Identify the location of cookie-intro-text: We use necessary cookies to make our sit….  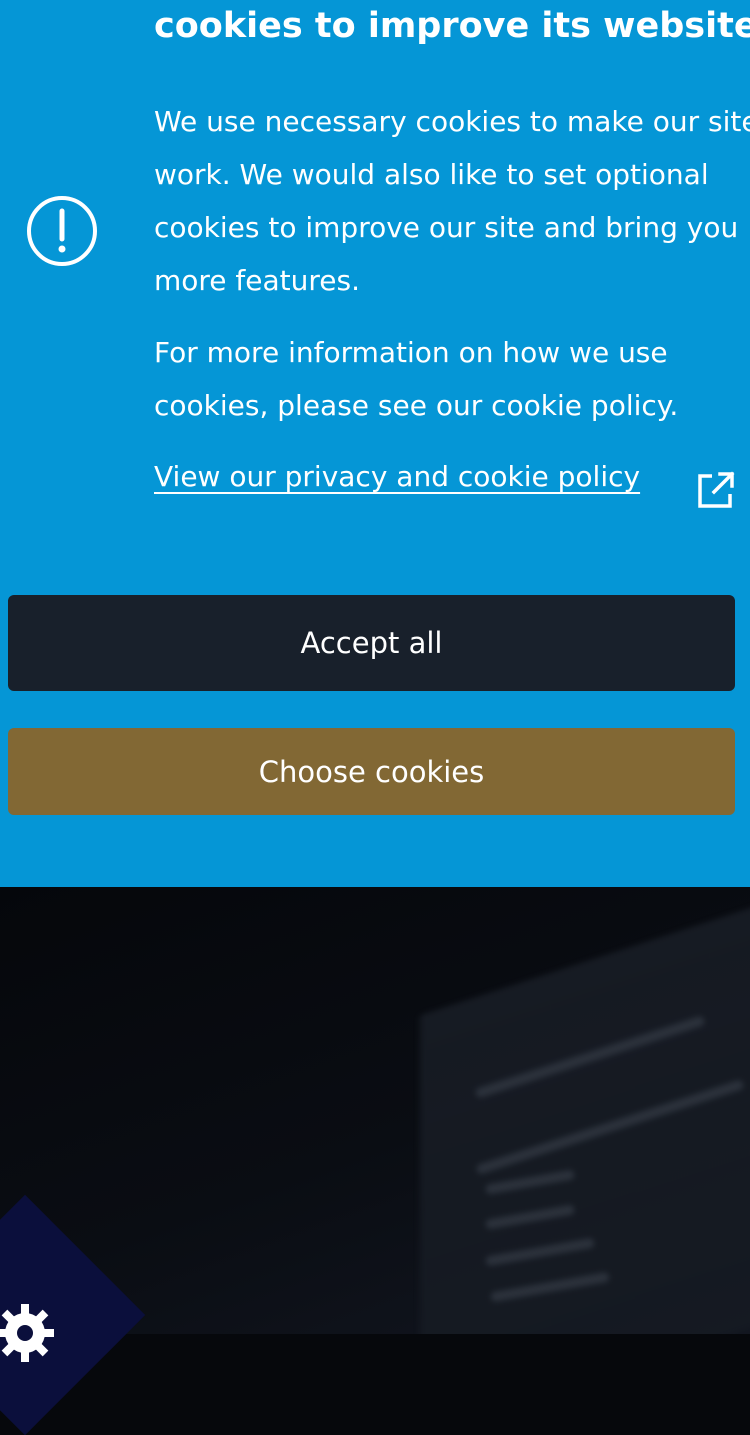
(452, 201).